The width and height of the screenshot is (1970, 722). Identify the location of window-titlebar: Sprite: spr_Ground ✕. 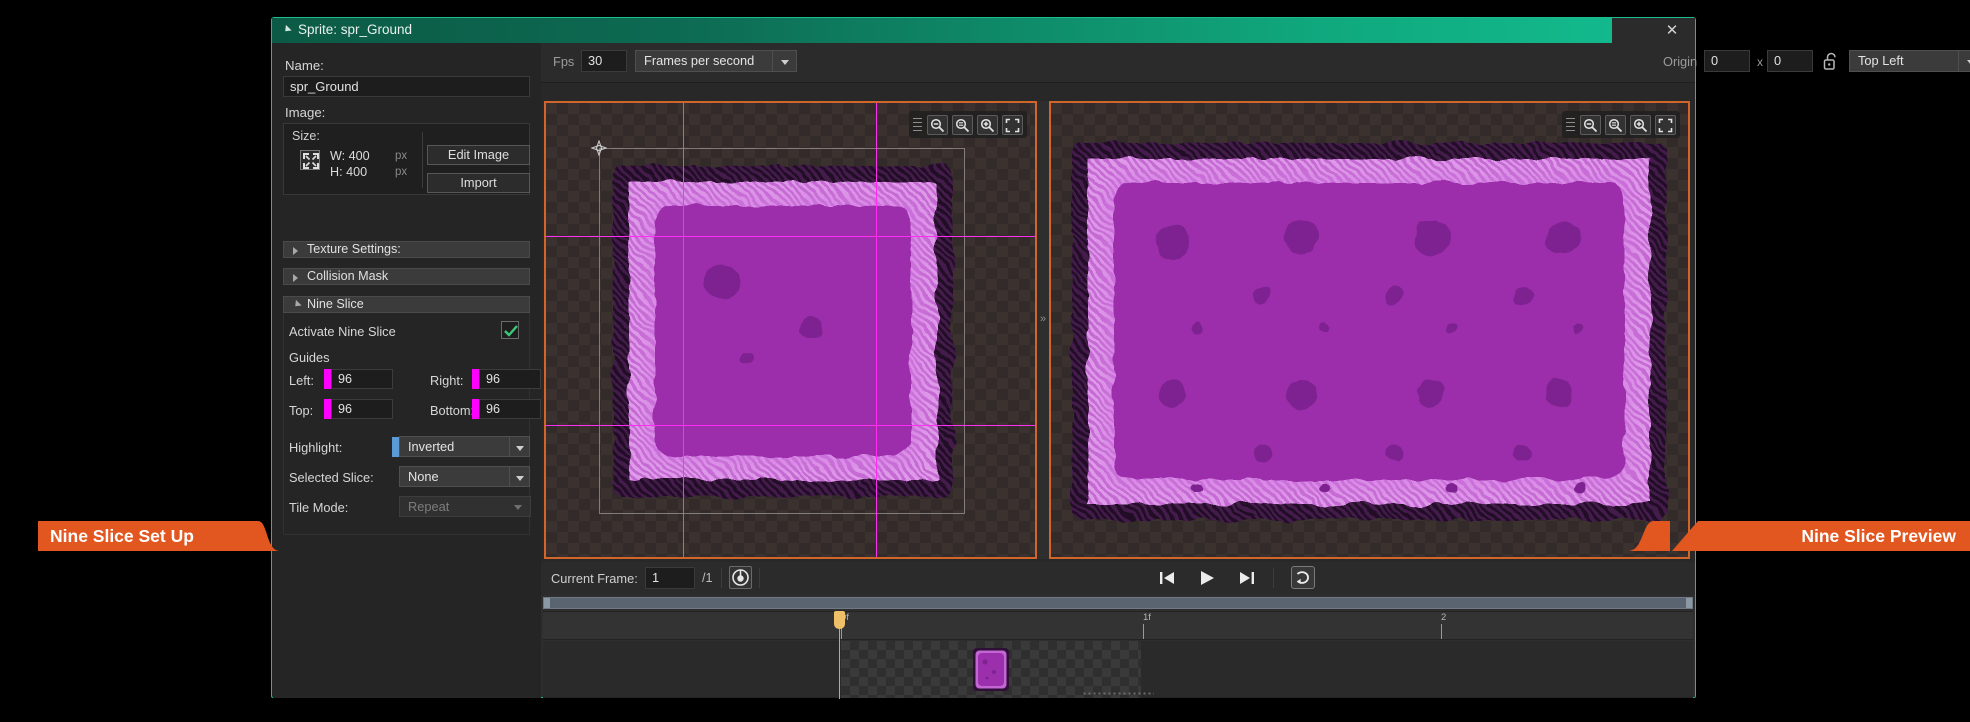
(983, 30).